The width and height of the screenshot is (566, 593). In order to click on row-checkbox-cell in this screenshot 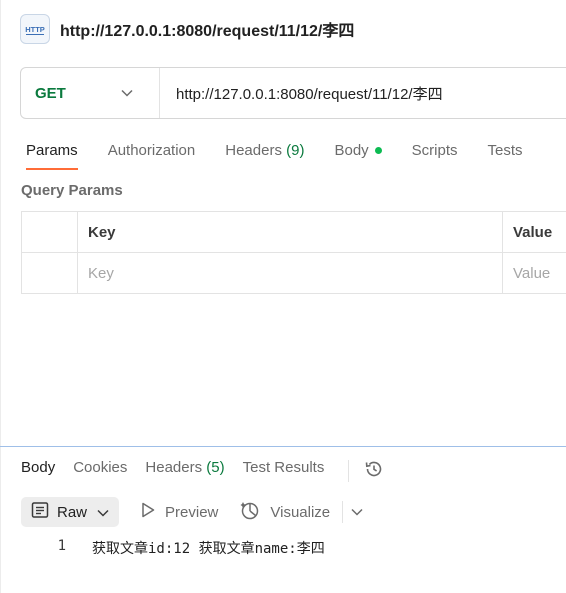, I will do `click(49, 273)`.